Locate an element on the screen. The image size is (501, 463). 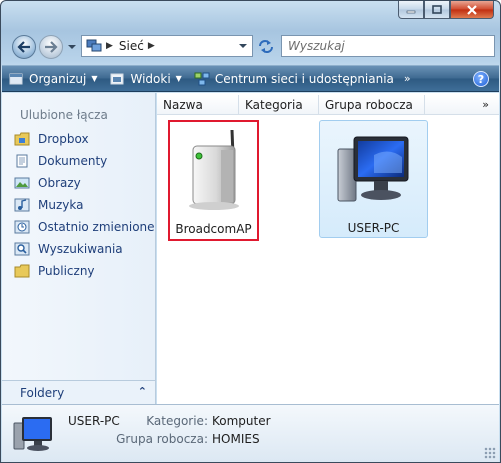
back-button is located at coordinates (24, 47).